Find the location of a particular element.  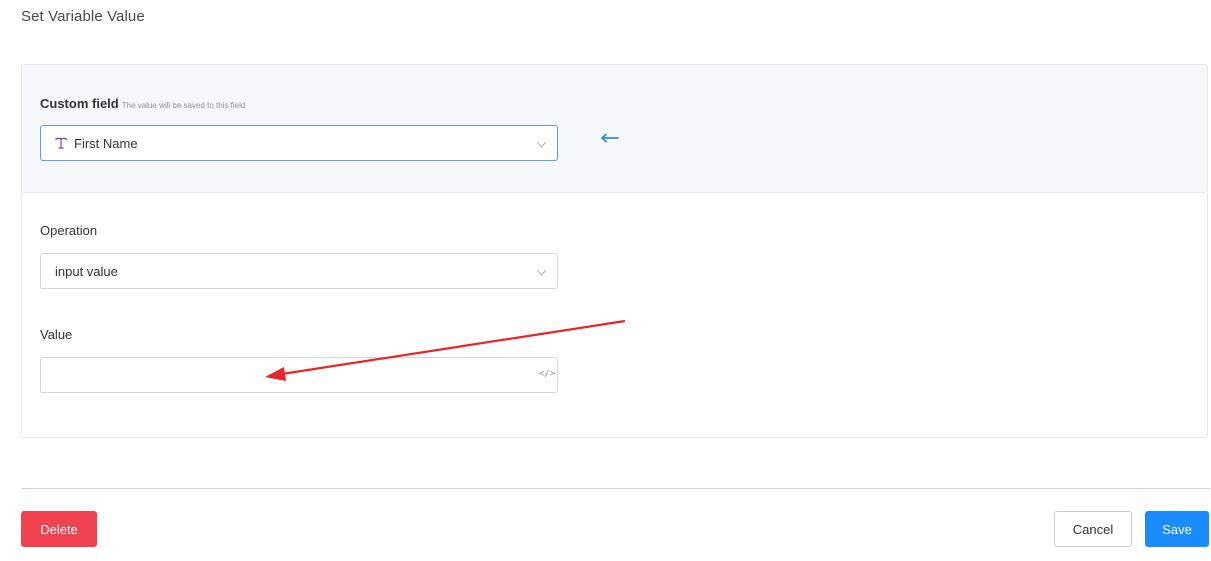

text-type-icon is located at coordinates (61, 143).